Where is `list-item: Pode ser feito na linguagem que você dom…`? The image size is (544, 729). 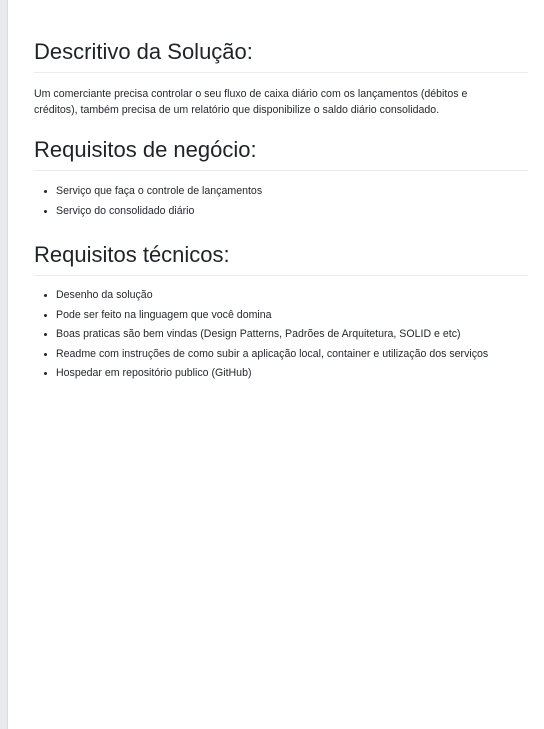 list-item: Pode ser feito na linguagem que você dom… is located at coordinates (292, 316).